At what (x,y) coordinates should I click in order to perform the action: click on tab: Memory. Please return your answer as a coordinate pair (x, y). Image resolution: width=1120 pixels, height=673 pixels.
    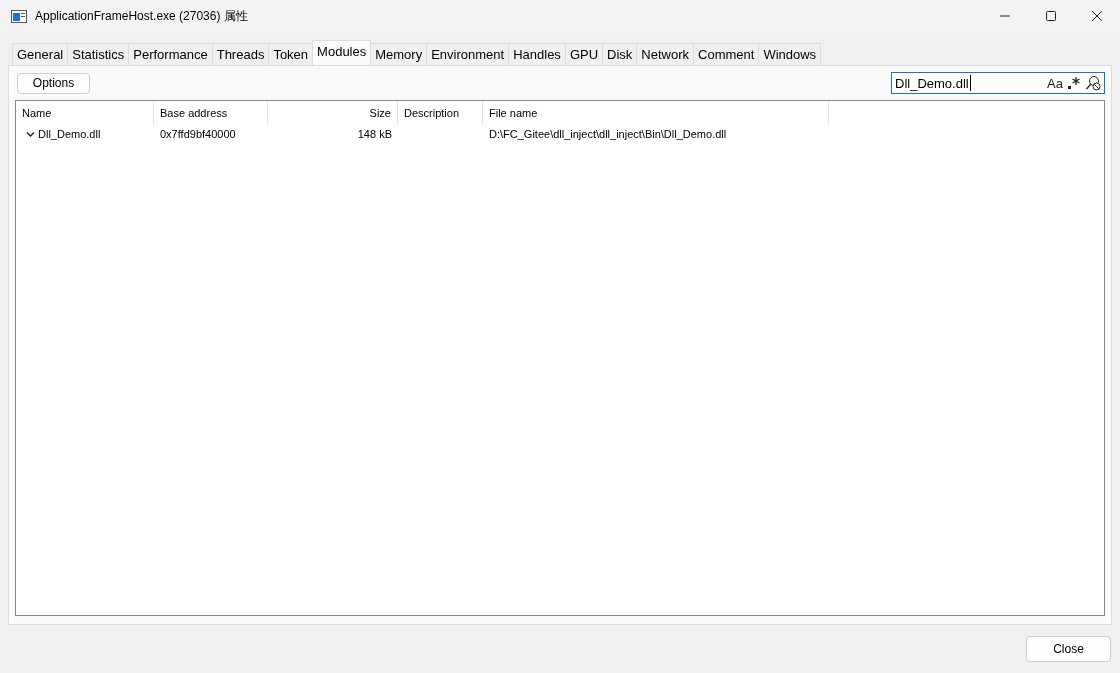
    Looking at the image, I should click on (399, 54).